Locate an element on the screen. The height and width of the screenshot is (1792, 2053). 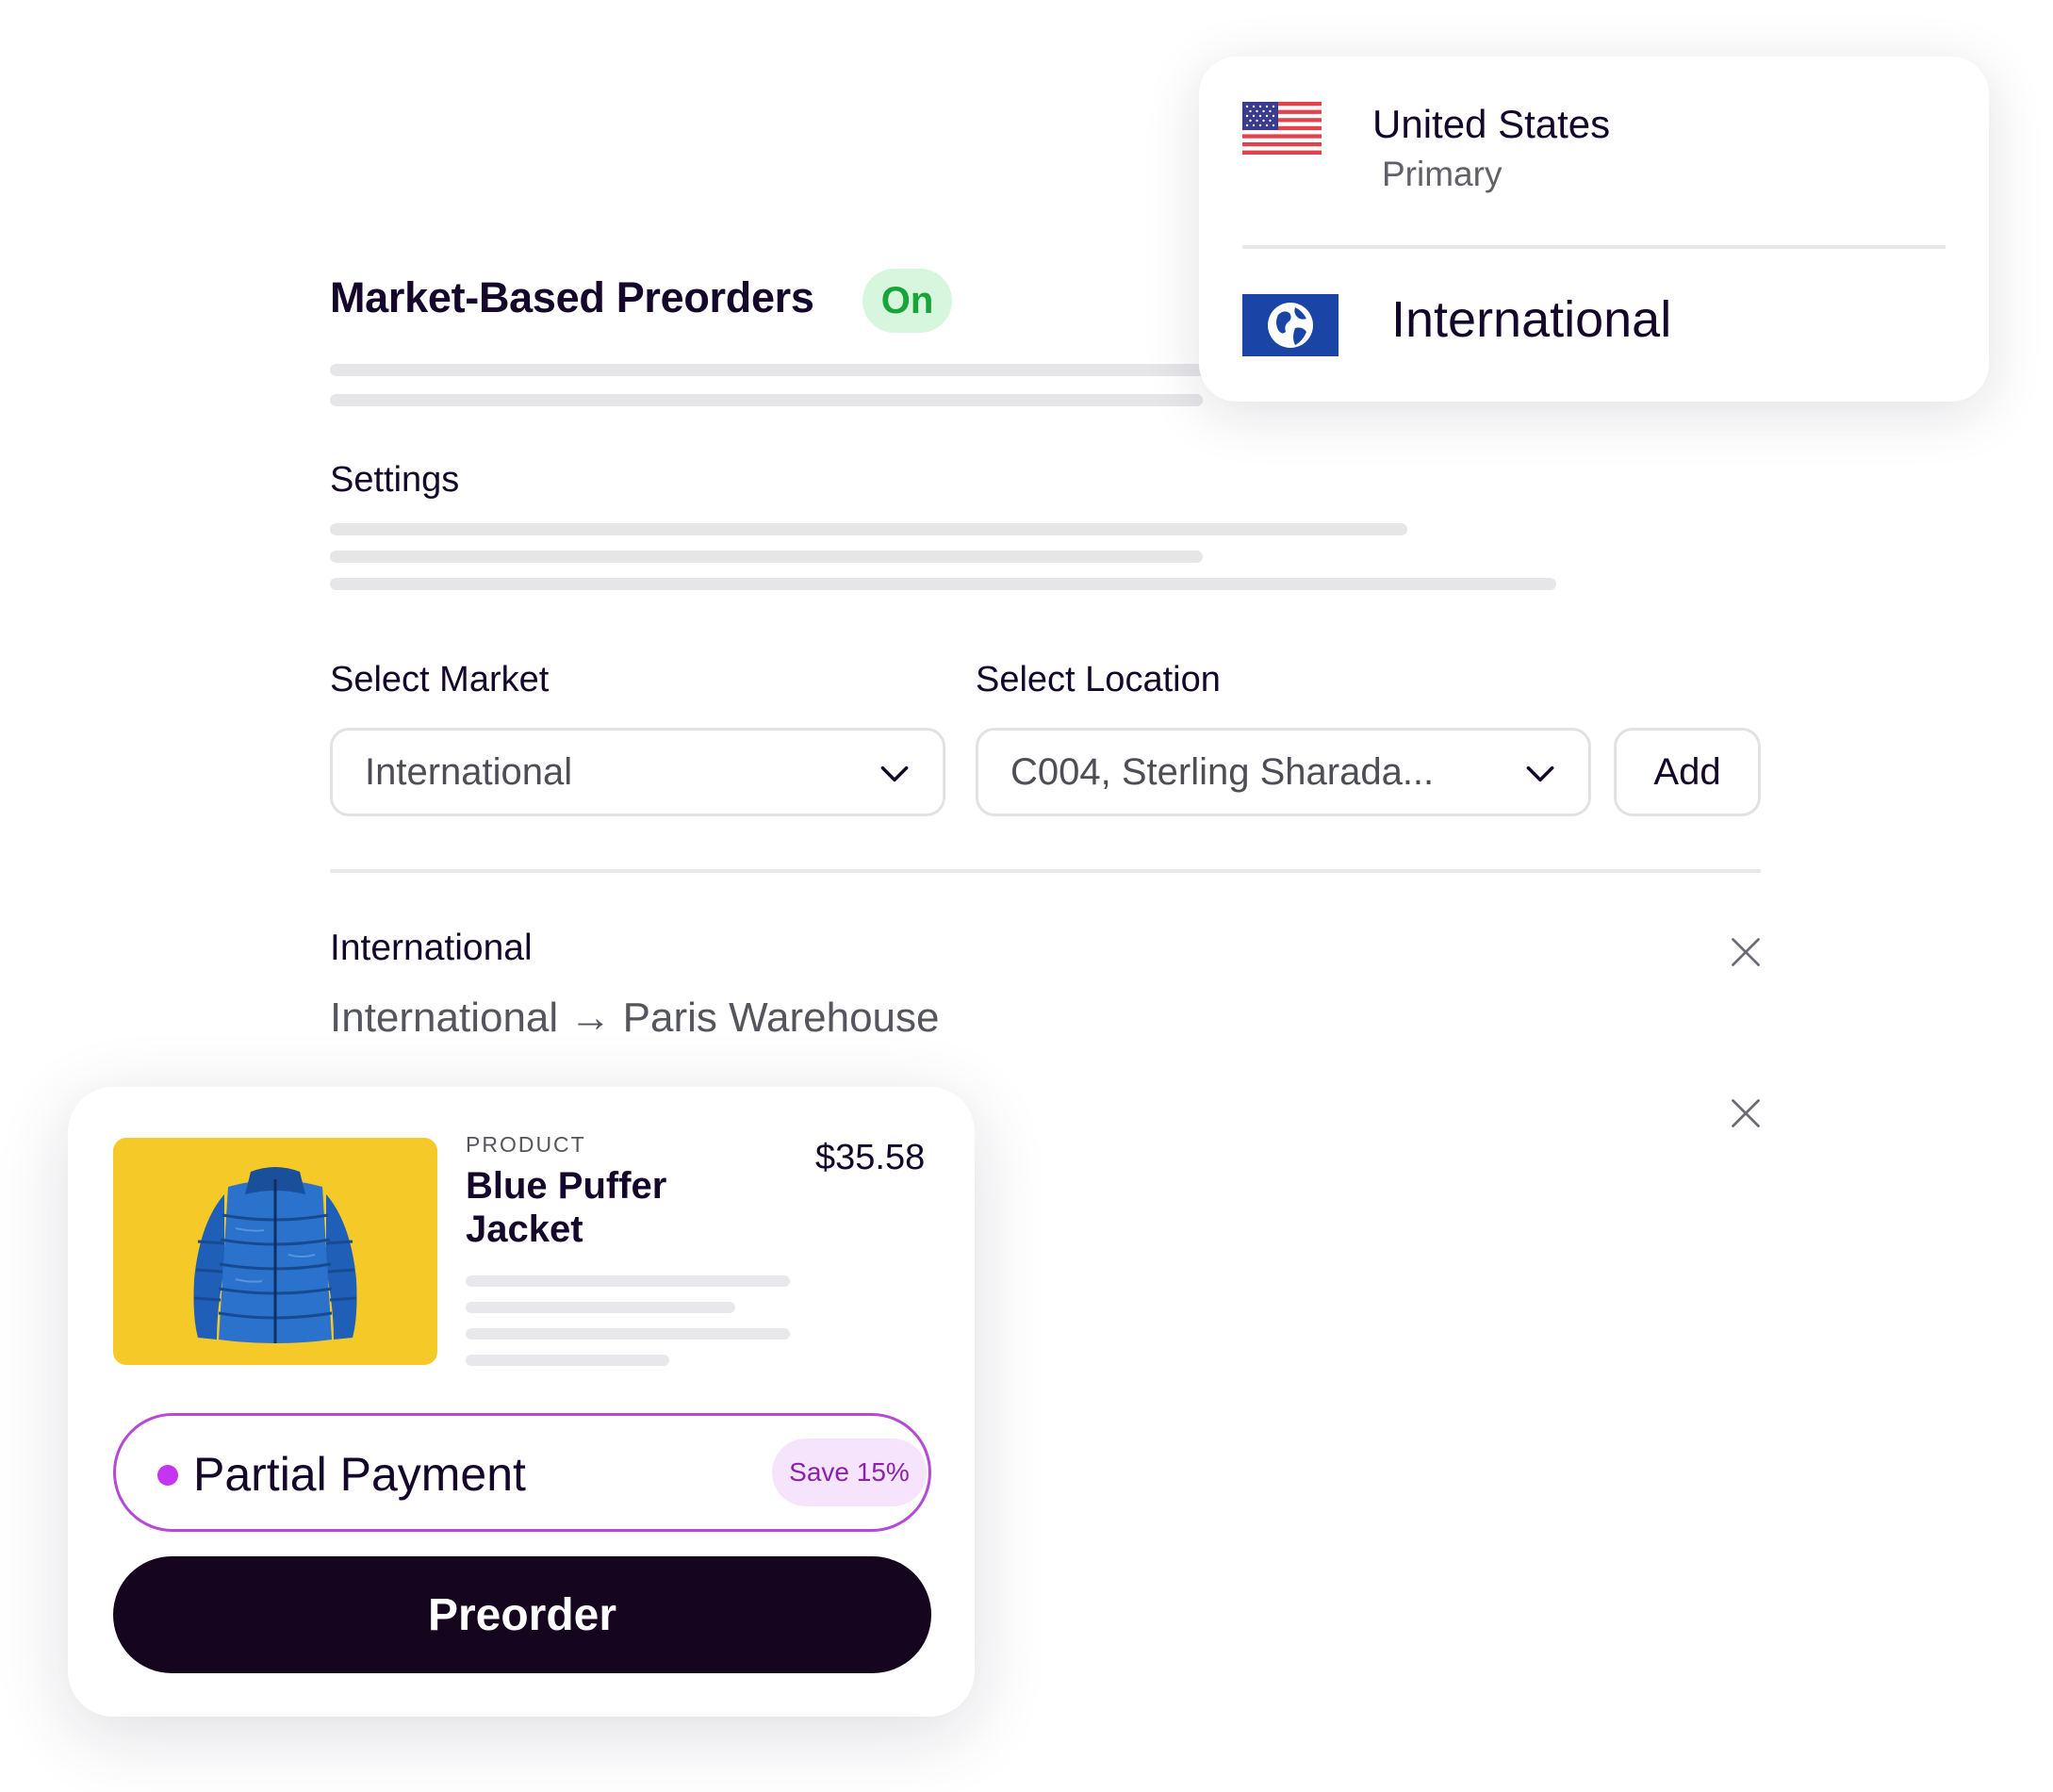
assignment-route: International → Paris Warehouse is located at coordinates (635, 1018).